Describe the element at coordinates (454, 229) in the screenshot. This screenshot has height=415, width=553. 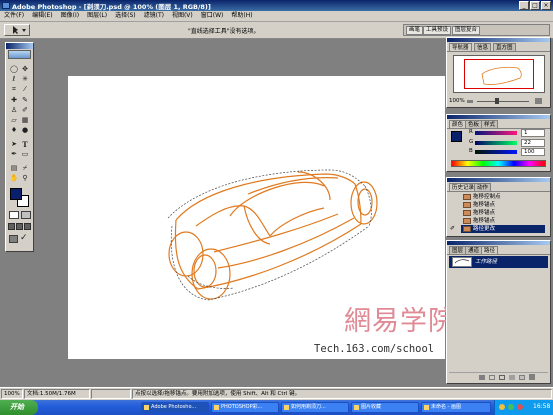
I see `history-brush-source-icon: ✐` at that location.